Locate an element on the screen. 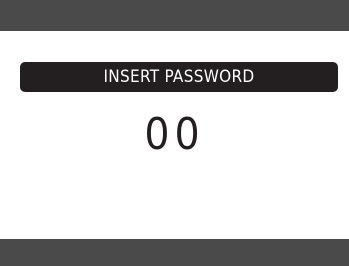  bottom-bar is located at coordinates (174, 252).